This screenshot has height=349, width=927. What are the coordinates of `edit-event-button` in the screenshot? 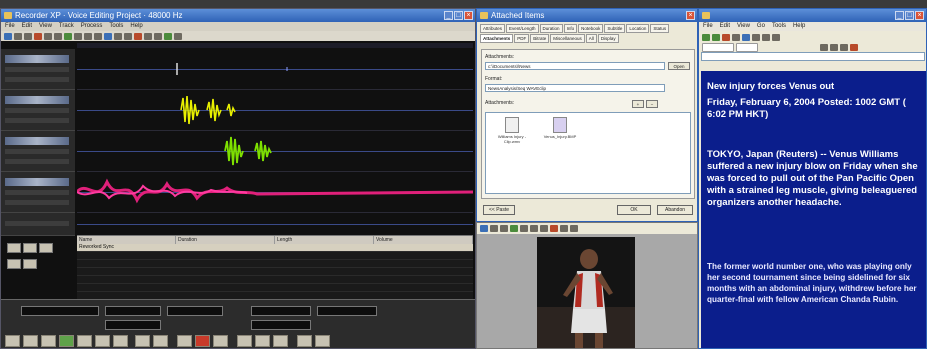 It's located at (30, 264).